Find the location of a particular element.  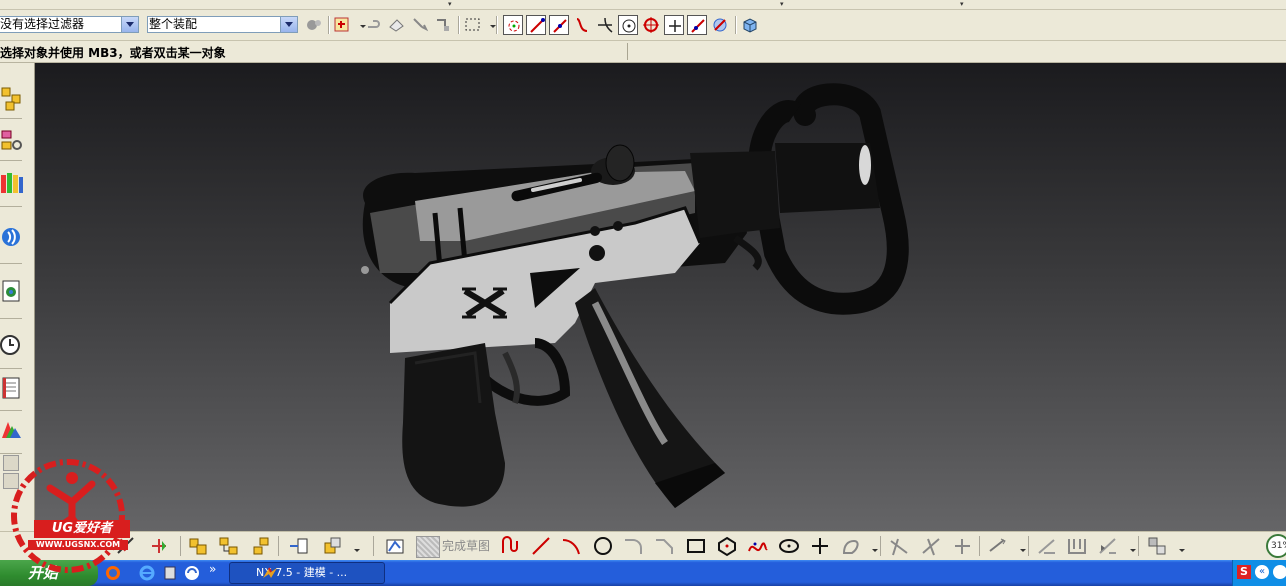

arc-center-icon is located at coordinates (628, 25).